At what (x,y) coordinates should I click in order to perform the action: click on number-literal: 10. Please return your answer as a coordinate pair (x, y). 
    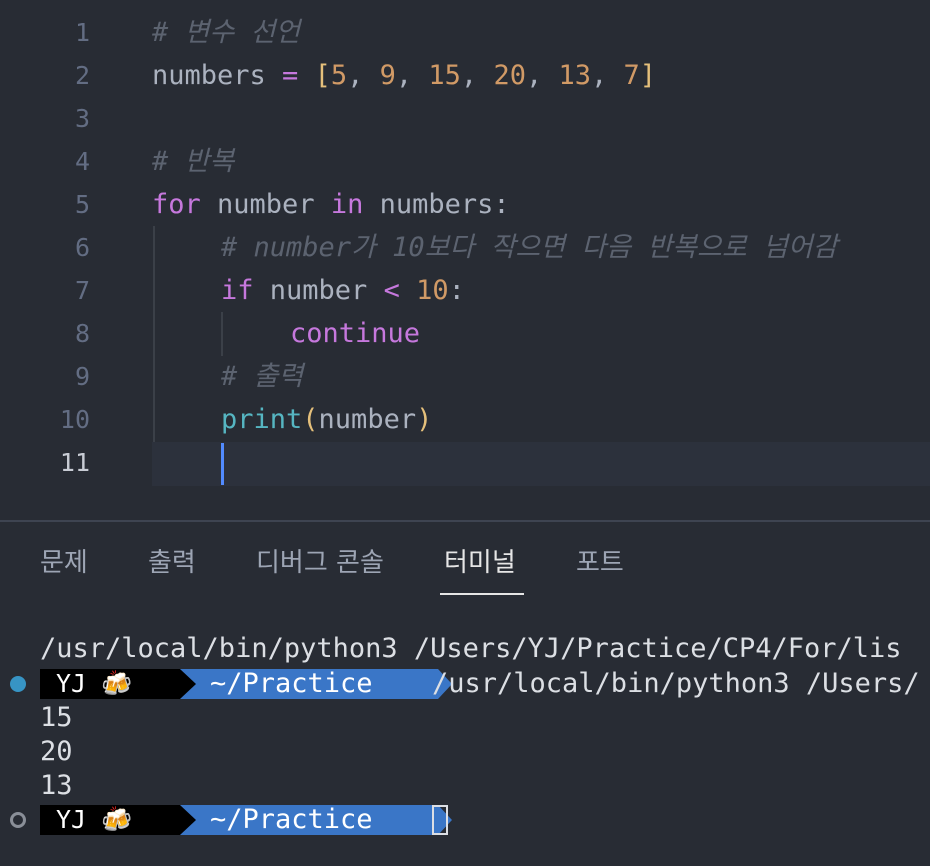
    Looking at the image, I should click on (432, 290).